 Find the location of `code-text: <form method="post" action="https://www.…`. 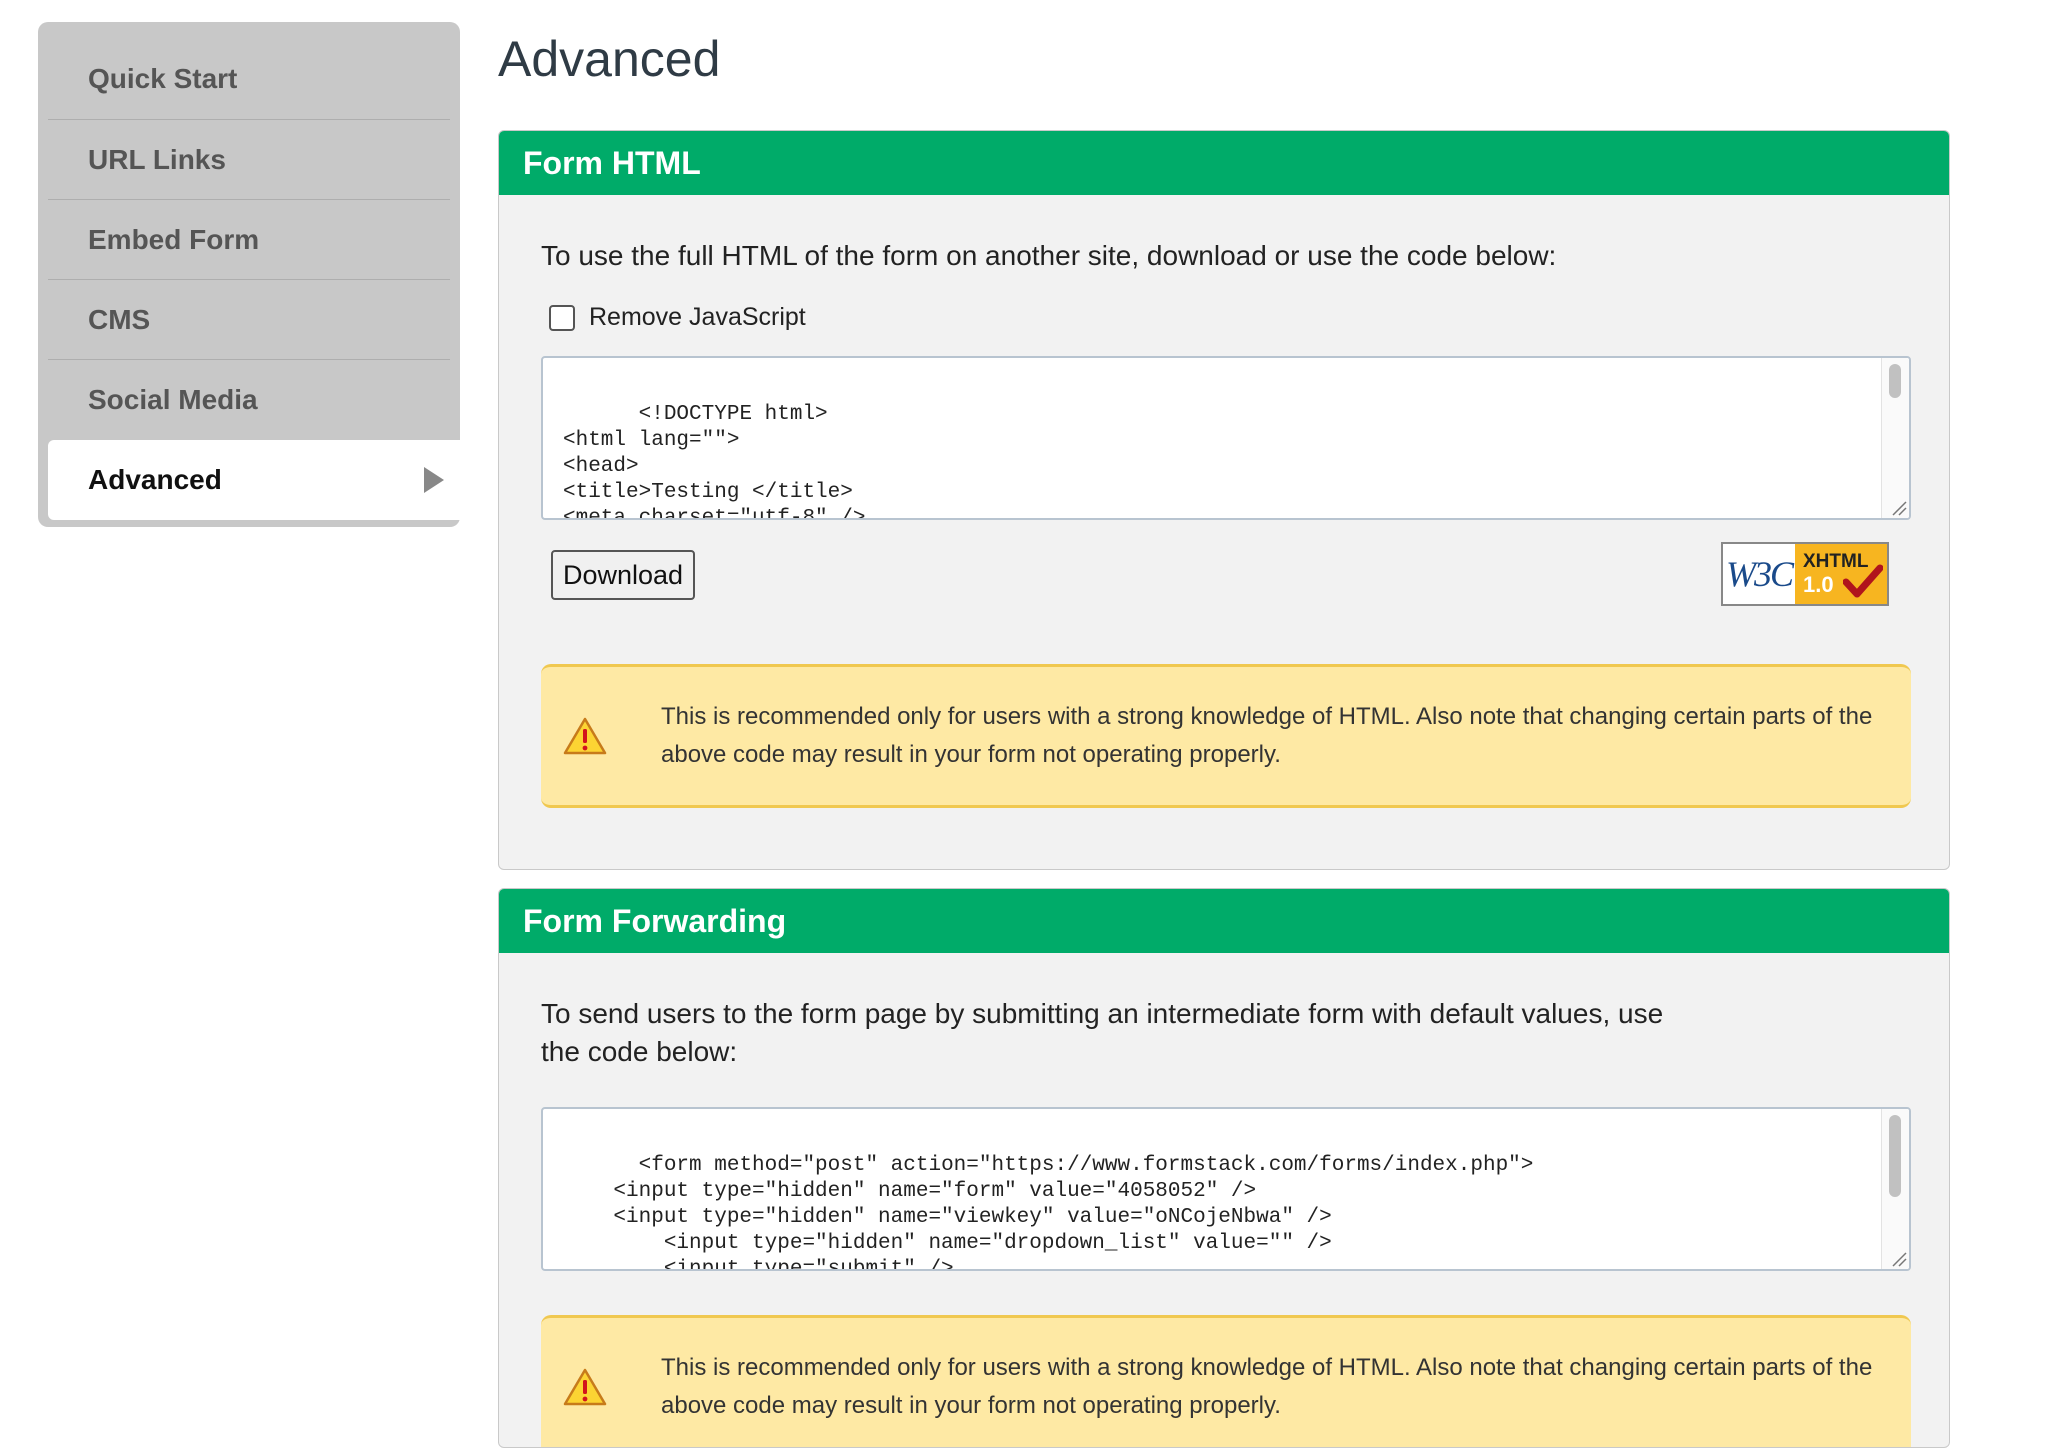

code-text: <form method="post" action="https://www.… is located at coordinates (1073, 1212).